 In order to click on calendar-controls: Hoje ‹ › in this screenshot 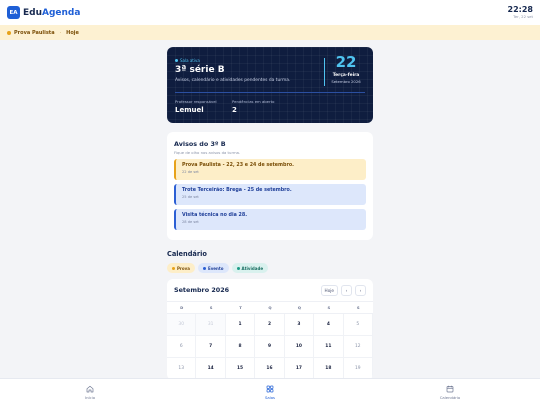, I will do `click(343, 290)`.